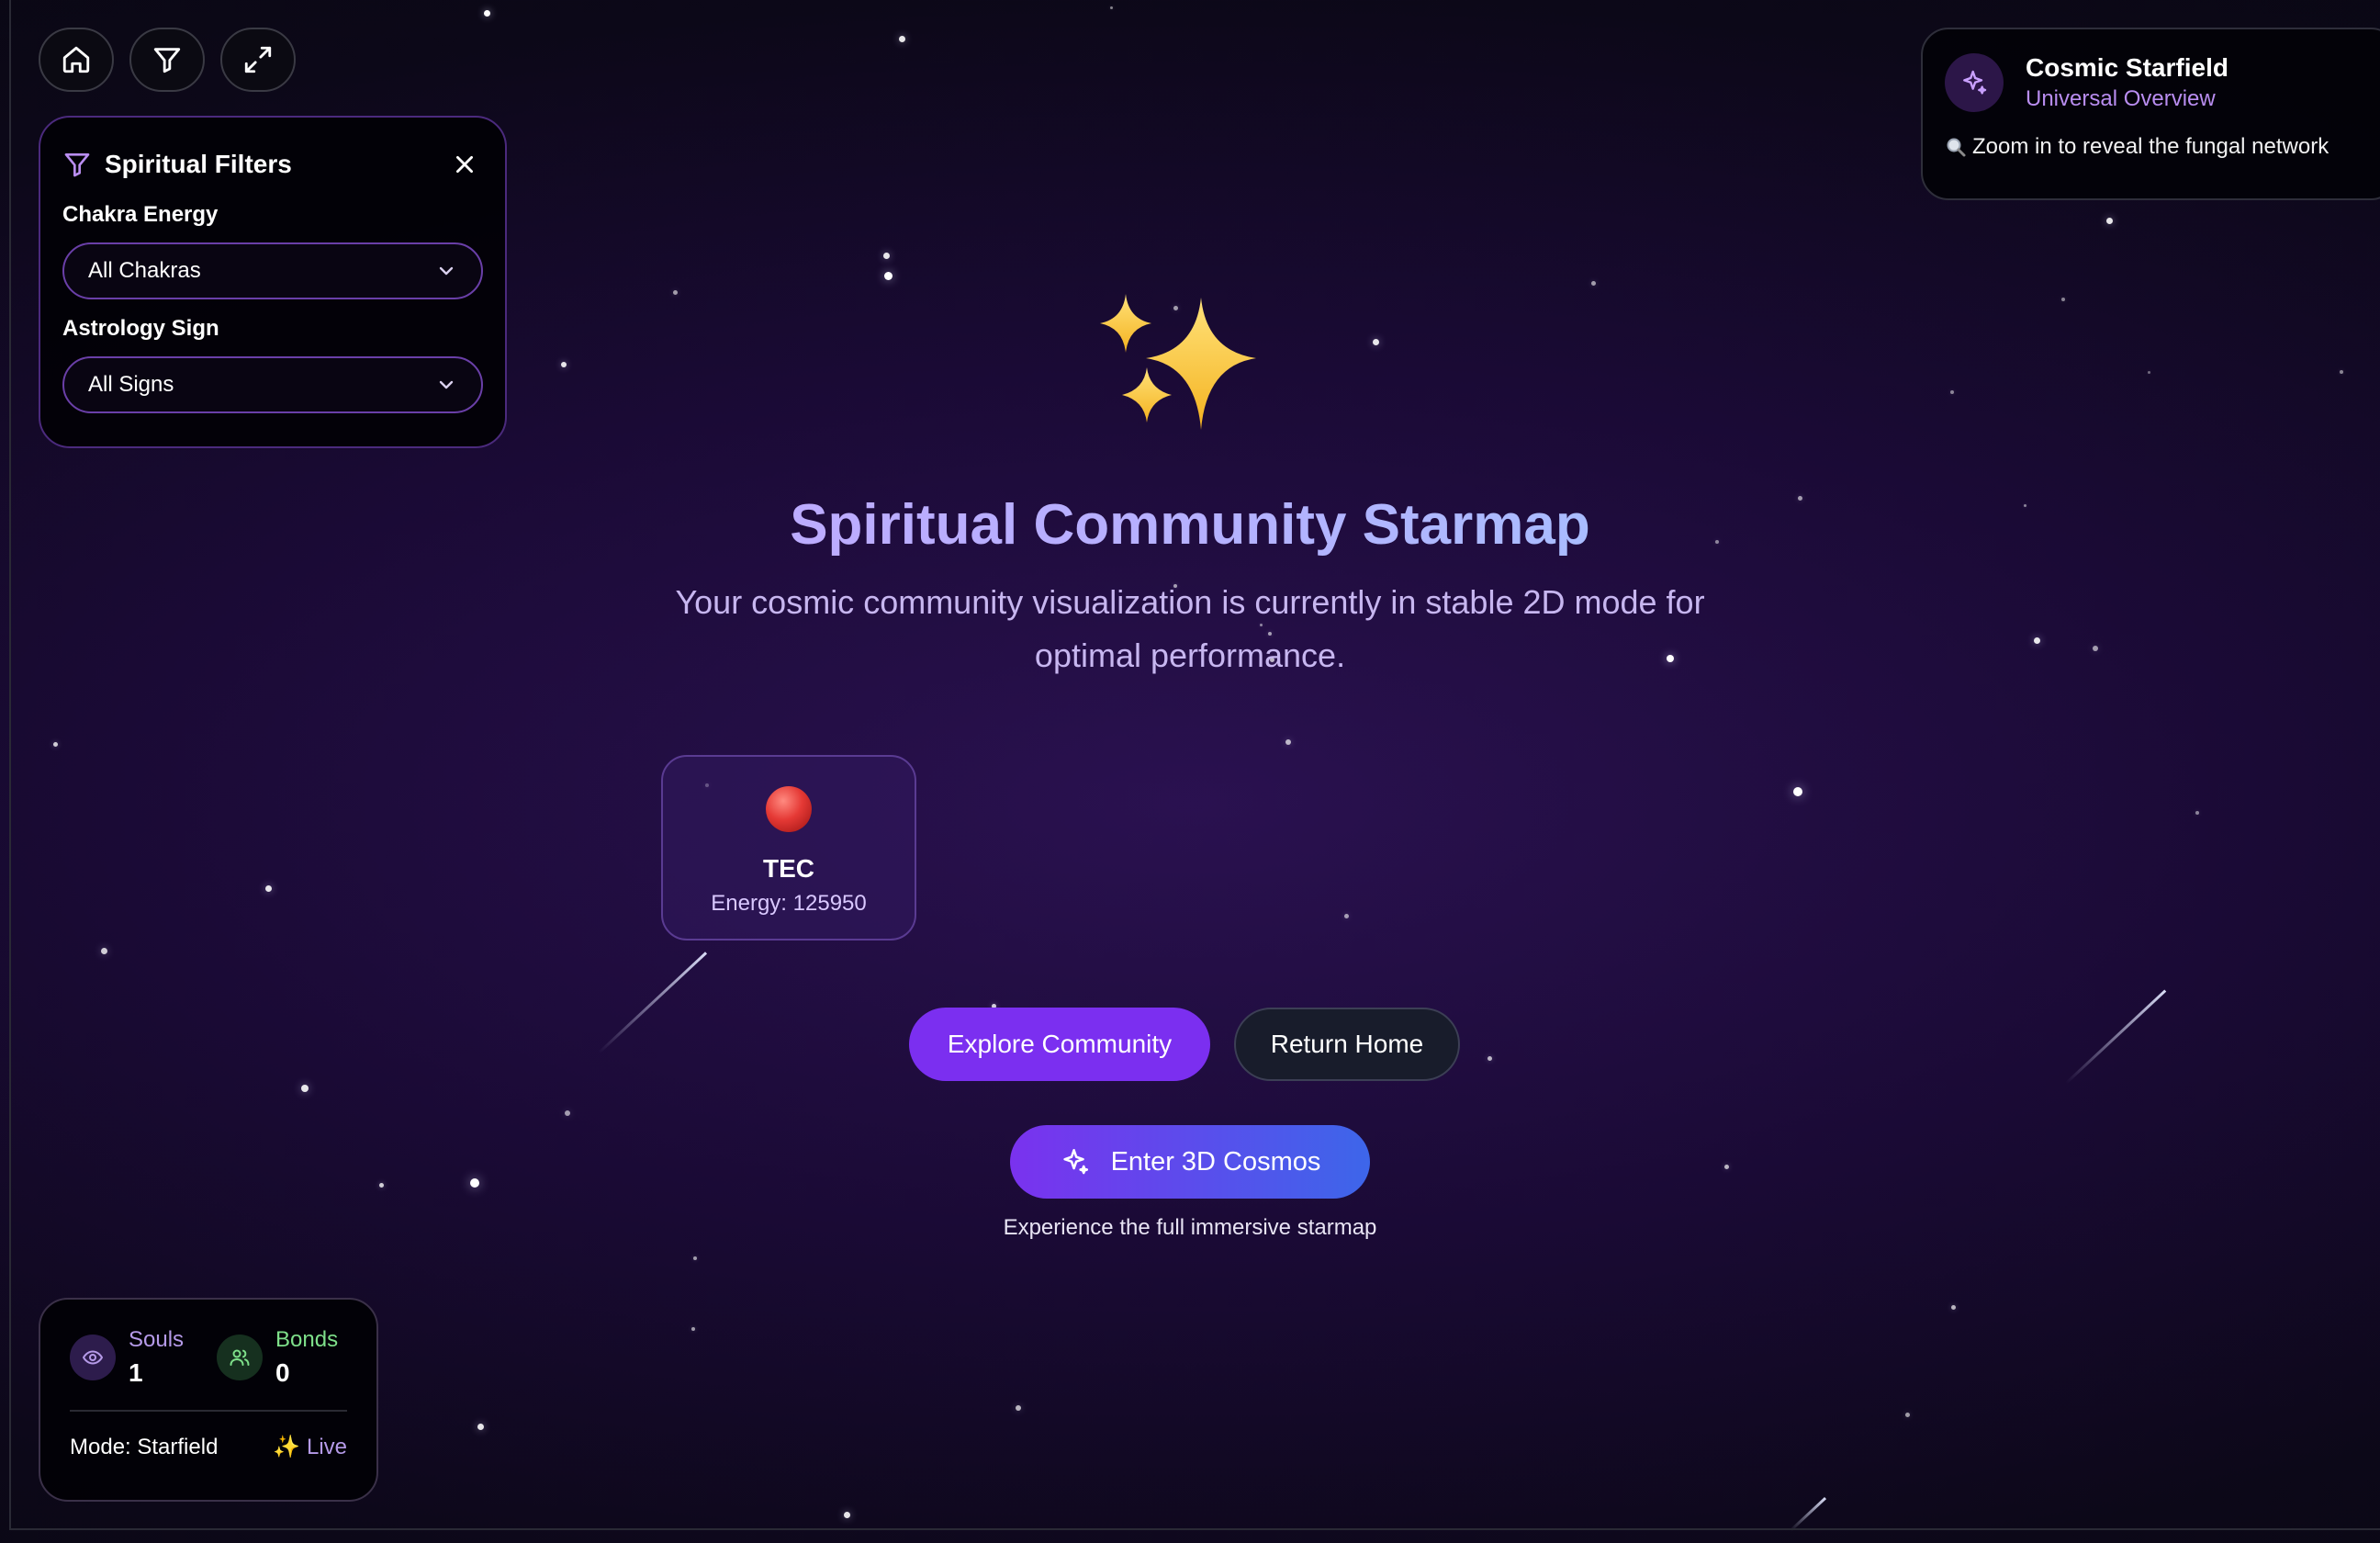 The height and width of the screenshot is (1543, 2380). What do you see at coordinates (789, 809) in the screenshot?
I see `red-orb-icon` at bounding box center [789, 809].